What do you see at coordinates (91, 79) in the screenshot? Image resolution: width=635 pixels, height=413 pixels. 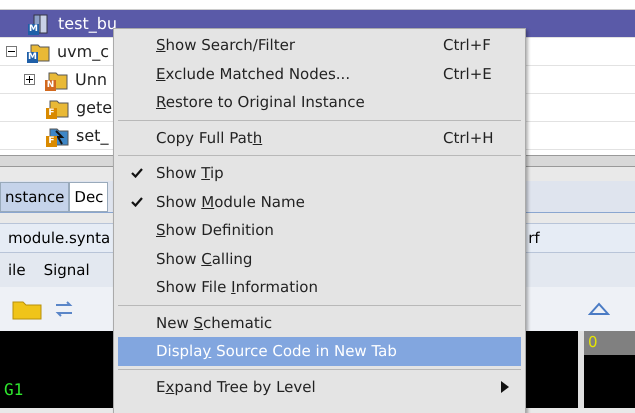 I see `tree-label: Unn` at bounding box center [91, 79].